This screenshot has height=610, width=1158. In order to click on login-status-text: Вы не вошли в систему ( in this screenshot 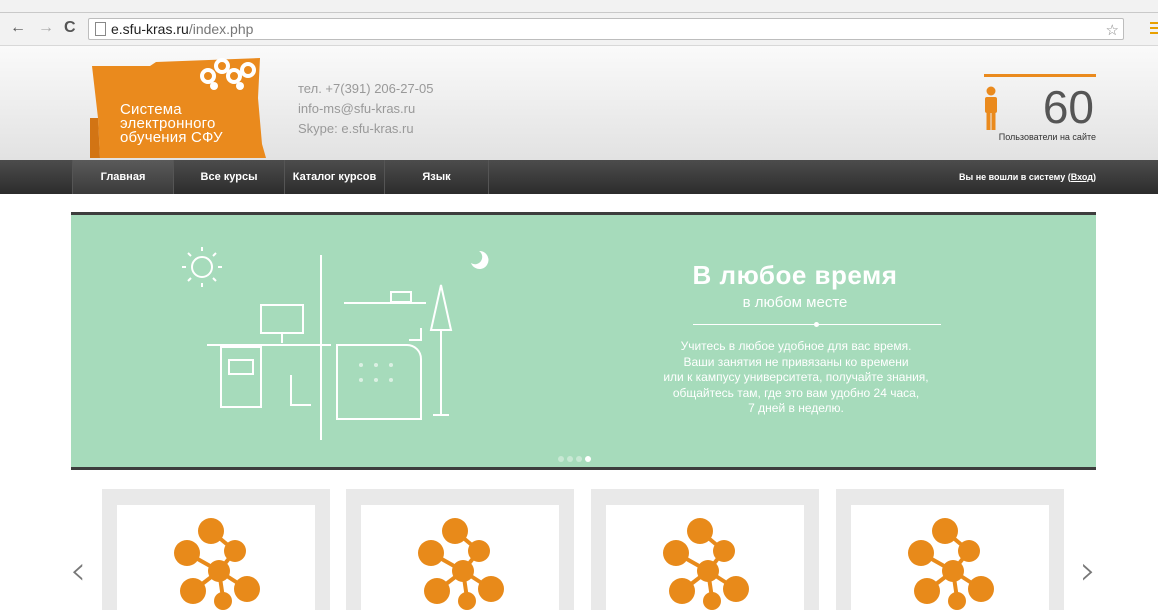, I will do `click(1015, 177)`.